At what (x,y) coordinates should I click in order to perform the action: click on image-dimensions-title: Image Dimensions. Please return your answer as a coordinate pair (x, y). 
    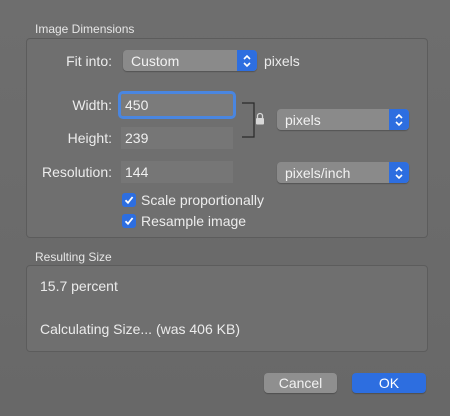
    Looking at the image, I should click on (85, 29).